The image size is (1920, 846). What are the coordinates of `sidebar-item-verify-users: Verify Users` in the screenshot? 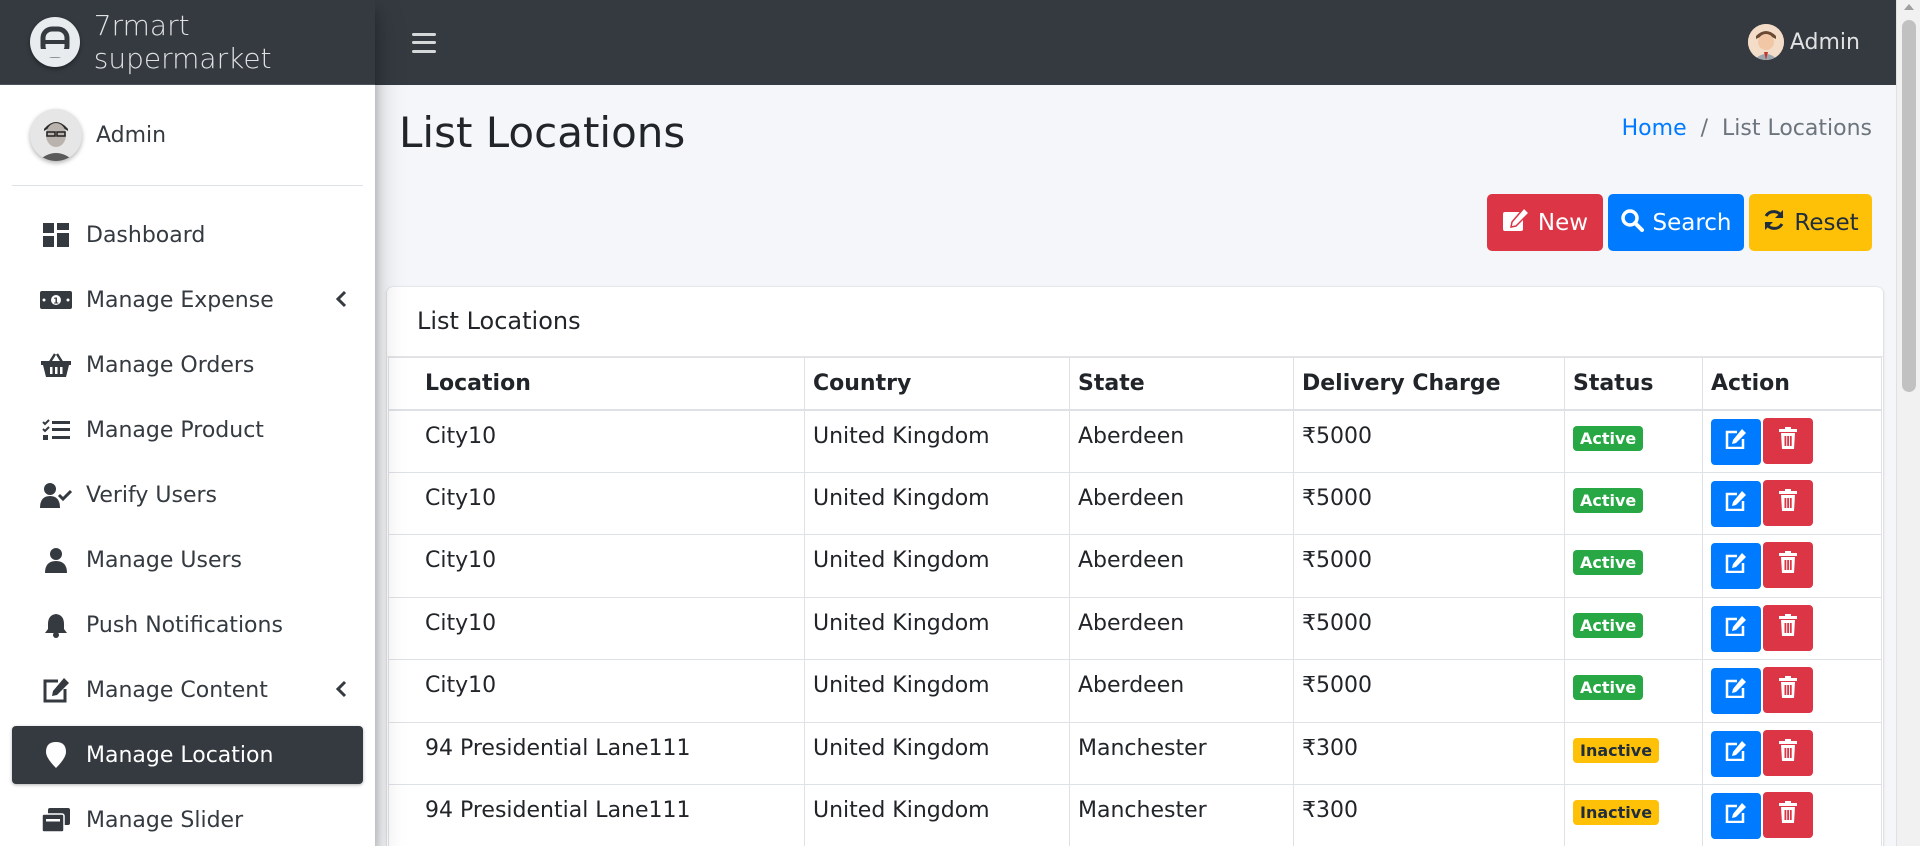 It's located at (187, 495).